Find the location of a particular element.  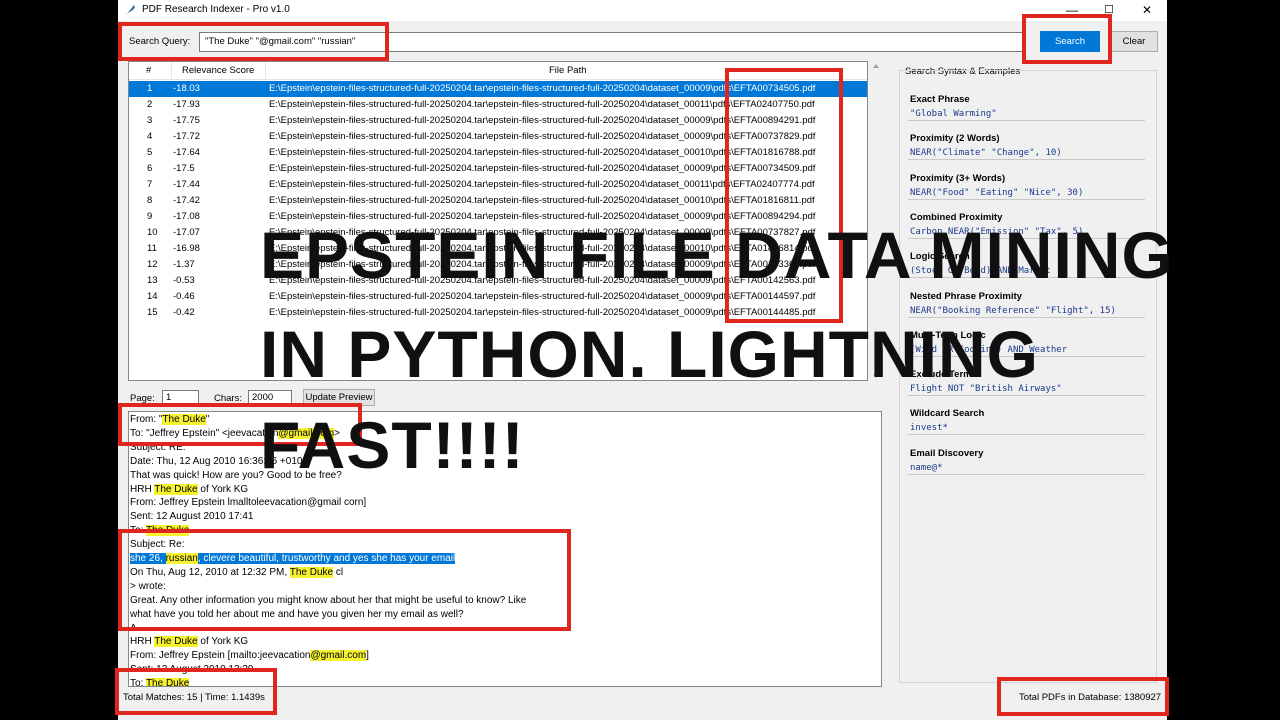

syntax-example: (Wind OR Cooling) AND Weather is located at coordinates (1026, 349).